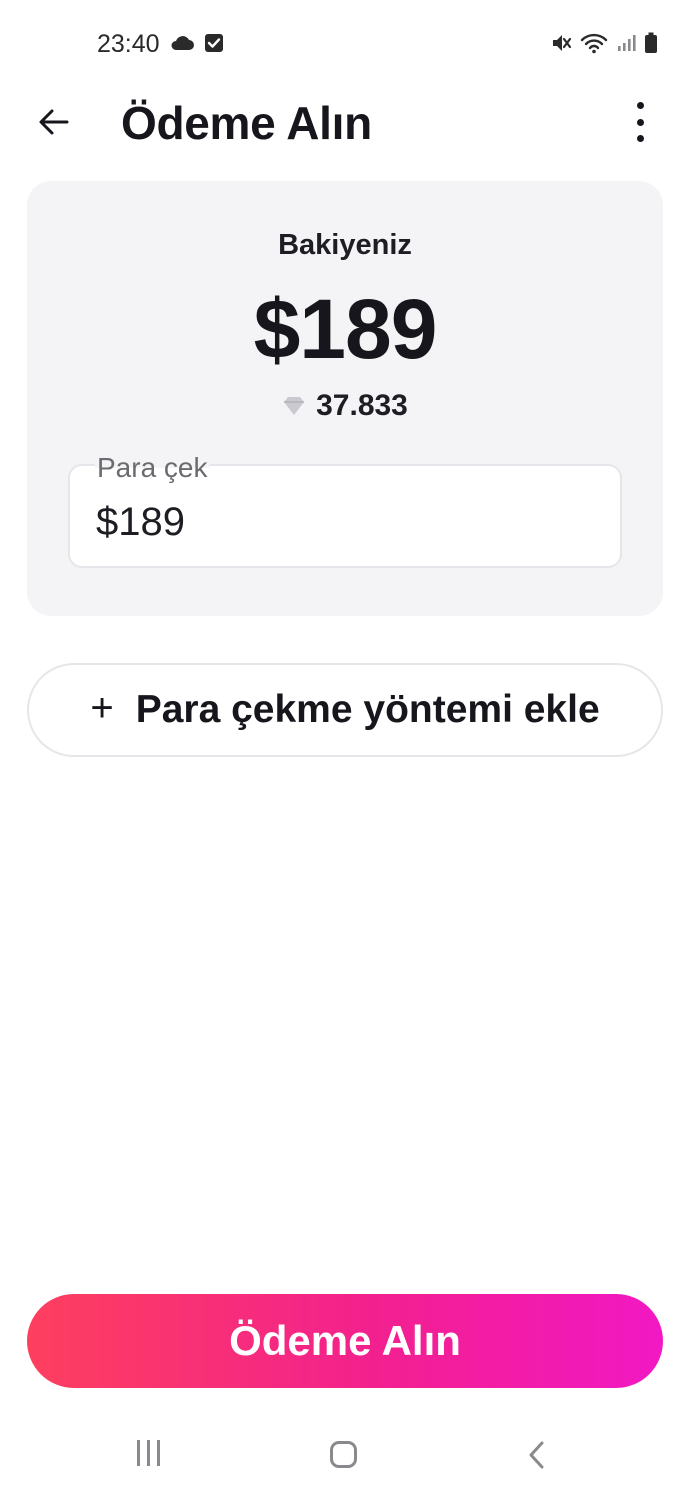  Describe the element at coordinates (214, 43) in the screenshot. I see `checkbox-icon` at that location.